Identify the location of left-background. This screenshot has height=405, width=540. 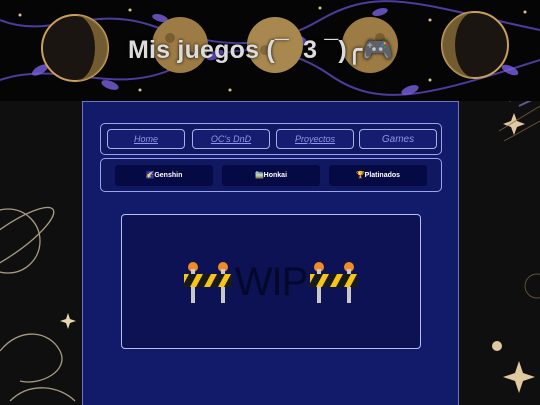
(41, 253).